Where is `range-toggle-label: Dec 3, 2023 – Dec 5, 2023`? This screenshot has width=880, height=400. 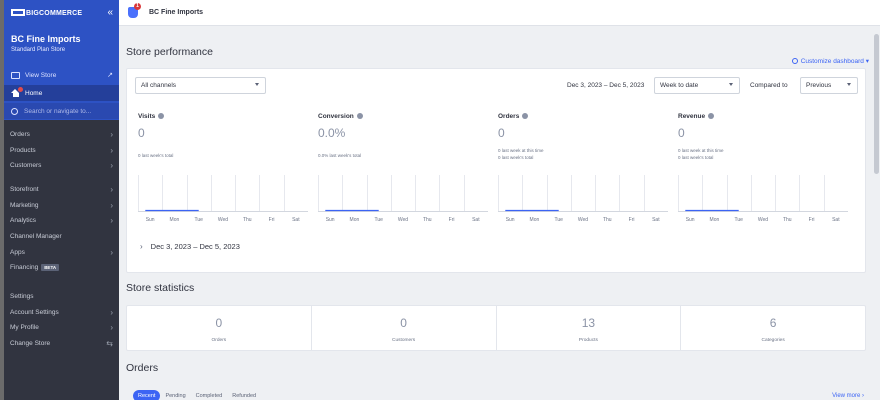
range-toggle-label: Dec 3, 2023 – Dec 5, 2023 is located at coordinates (195, 246).